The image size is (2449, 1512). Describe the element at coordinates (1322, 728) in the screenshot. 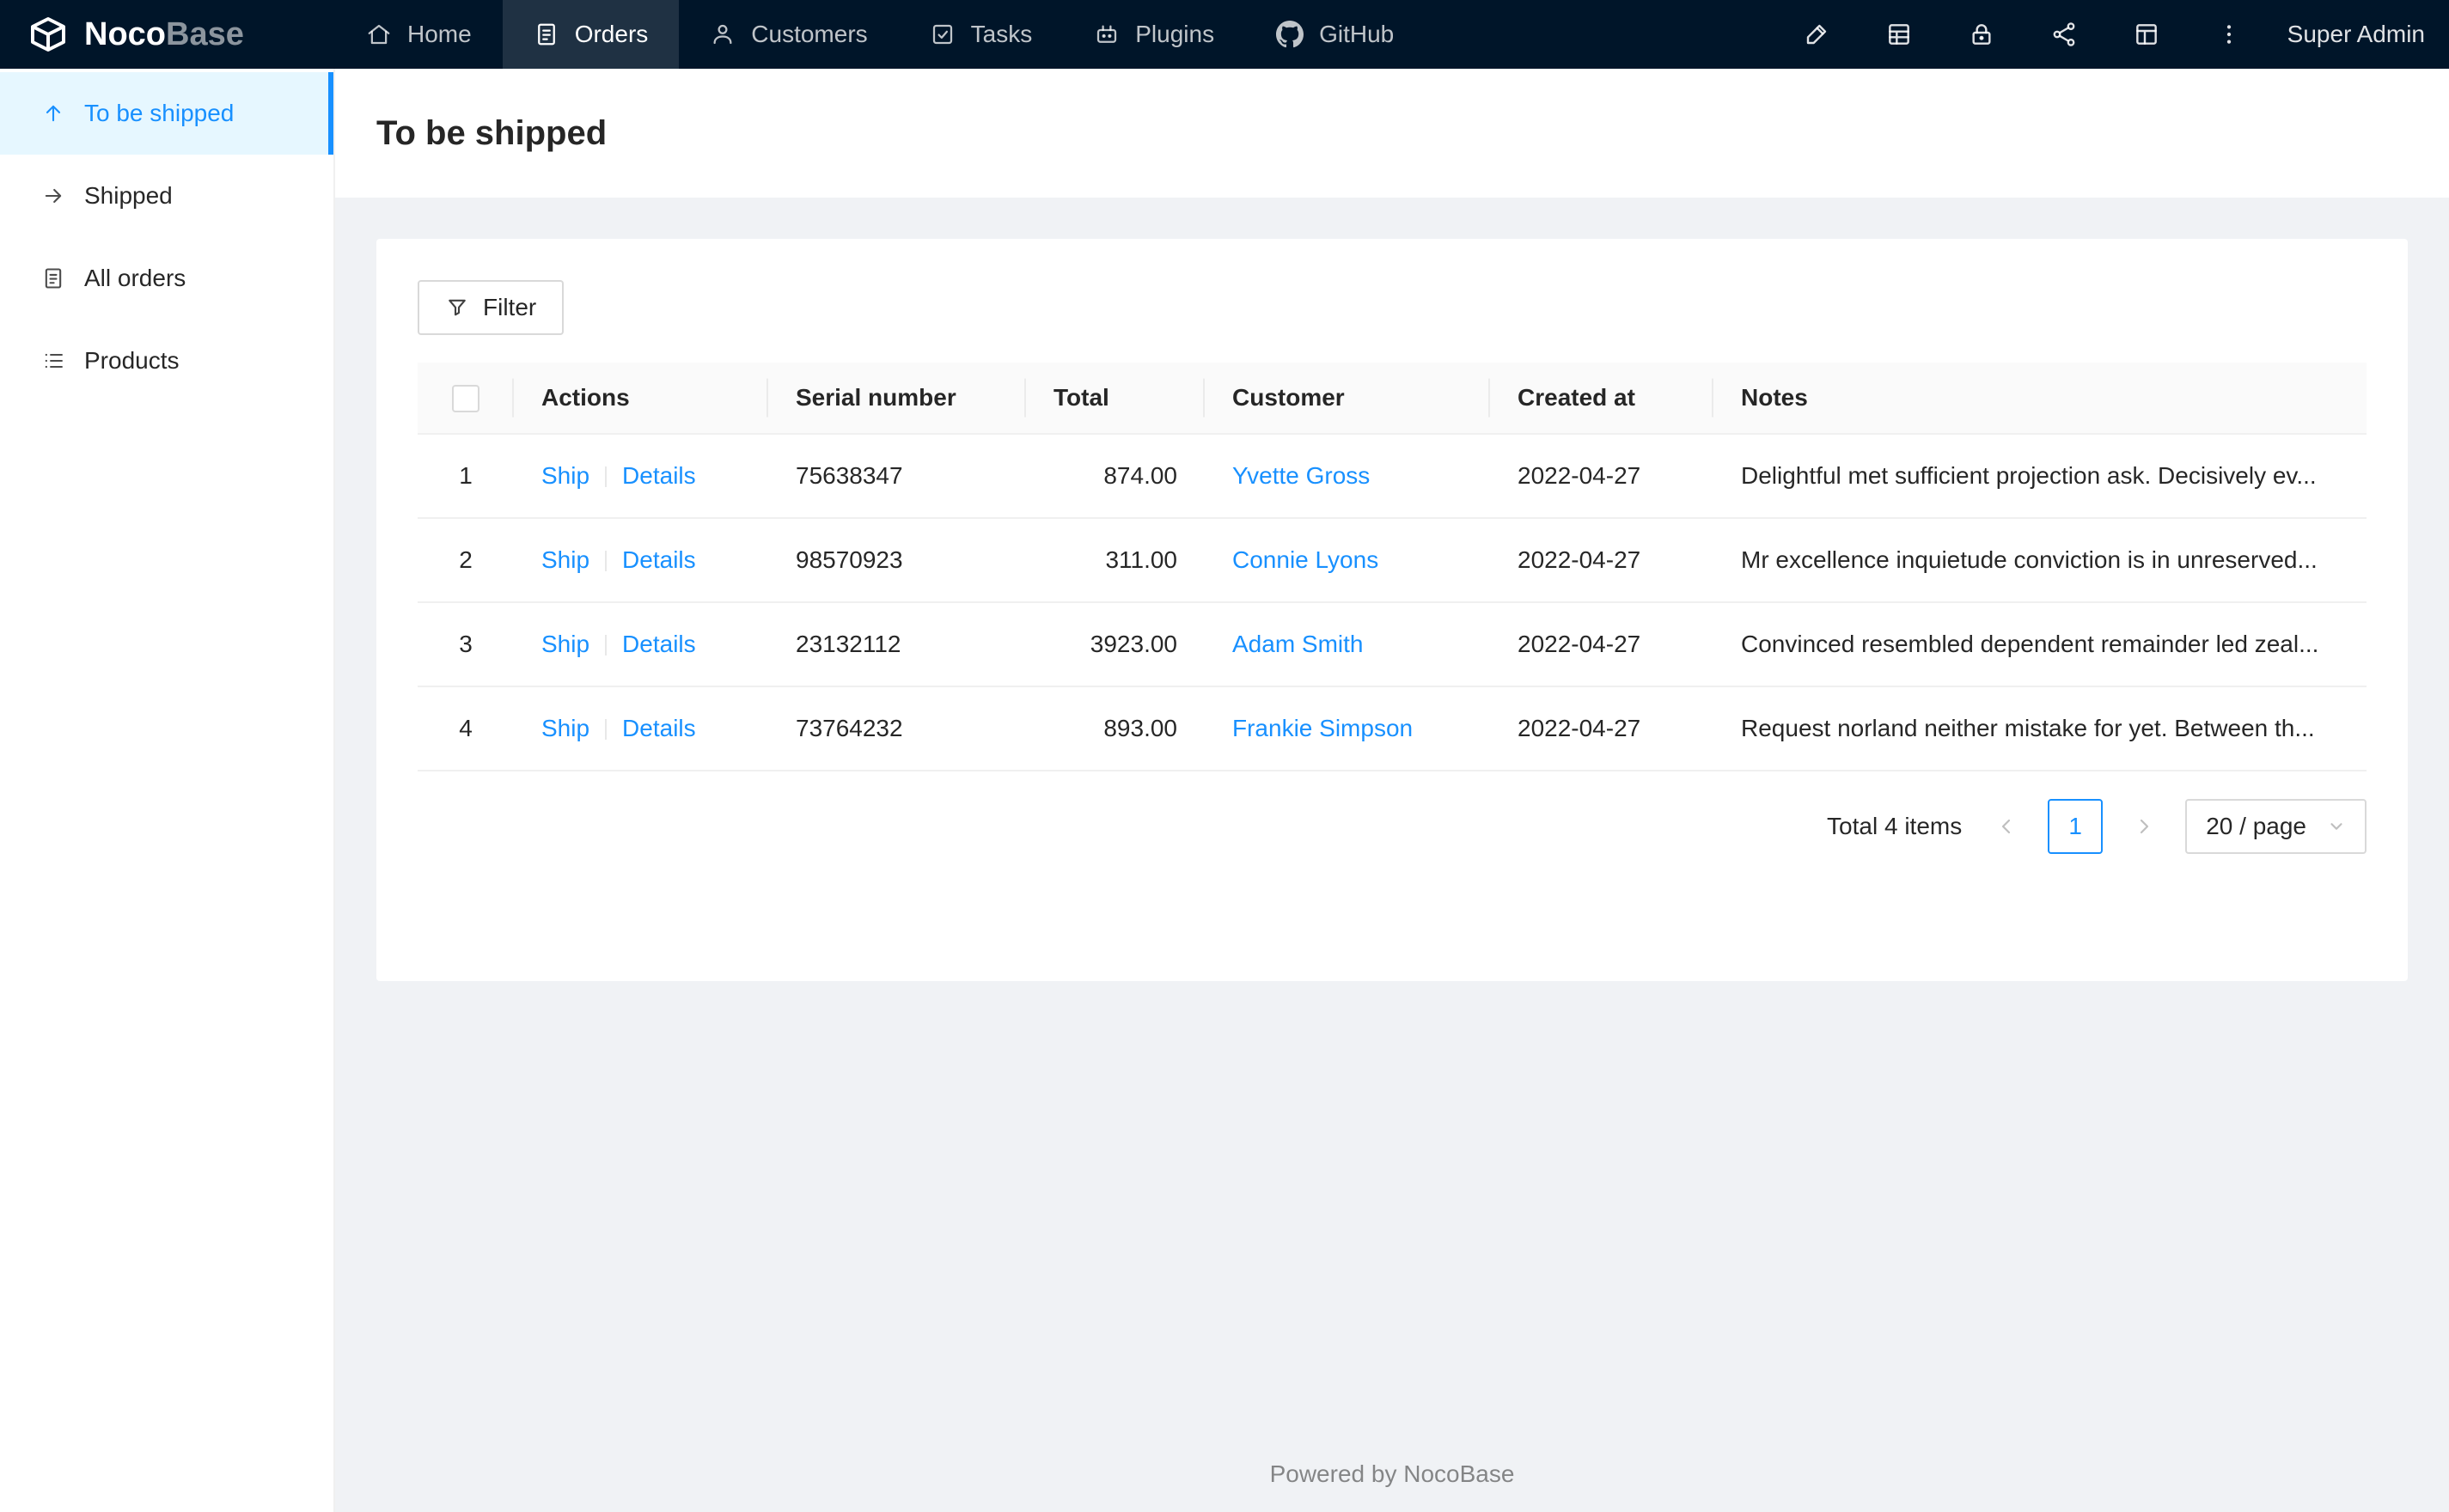

I see `customer-link: Frankie Simpson` at that location.